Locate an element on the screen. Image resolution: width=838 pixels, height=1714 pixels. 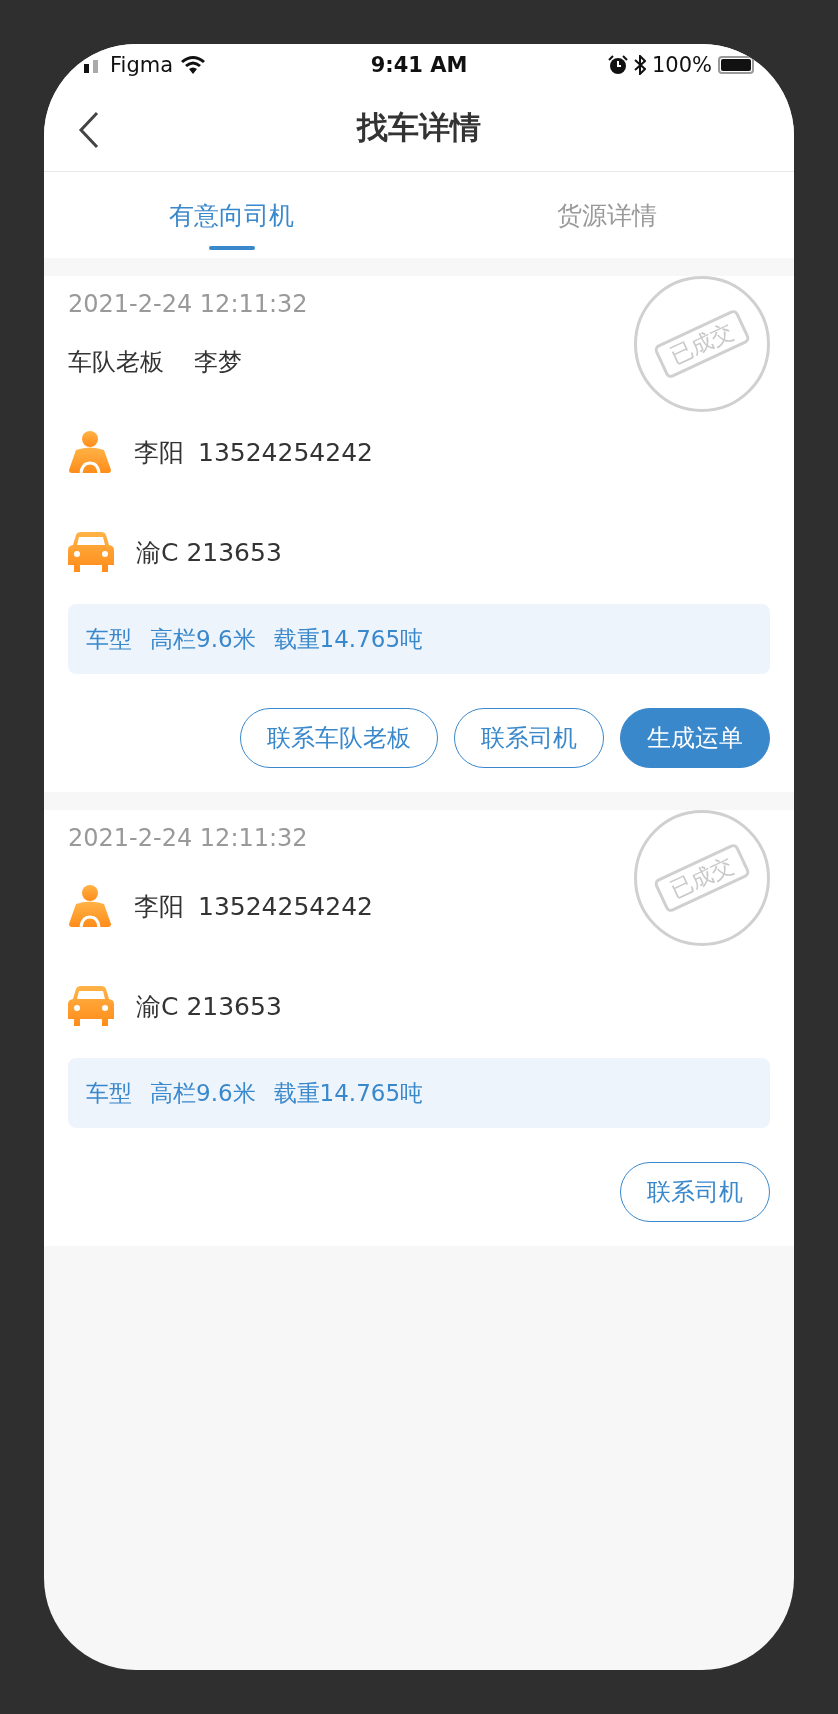
tab-indicator is located at coordinates (231, 248).